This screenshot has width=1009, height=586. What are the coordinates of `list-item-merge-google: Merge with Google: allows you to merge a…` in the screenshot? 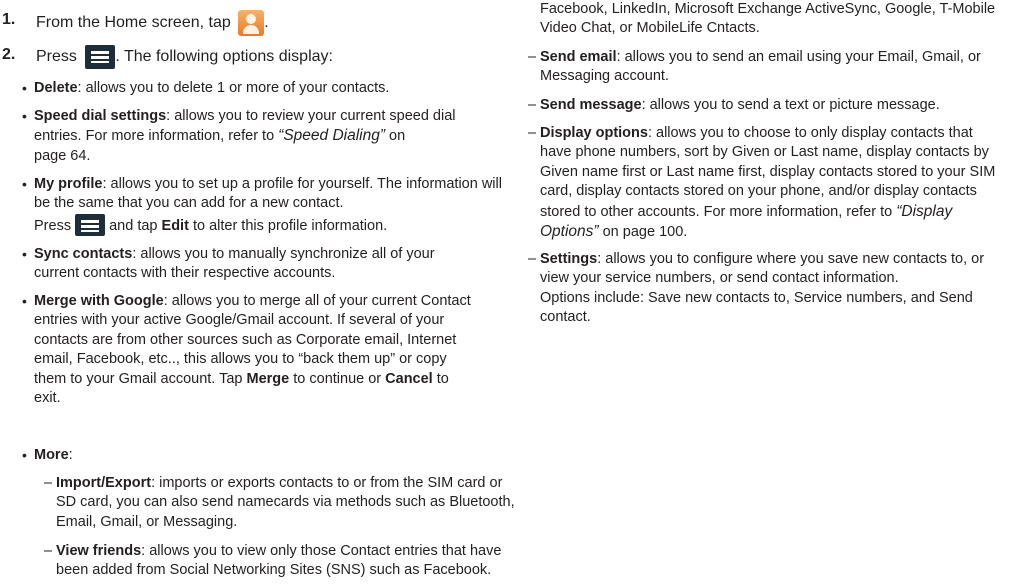 It's located at (257, 350).